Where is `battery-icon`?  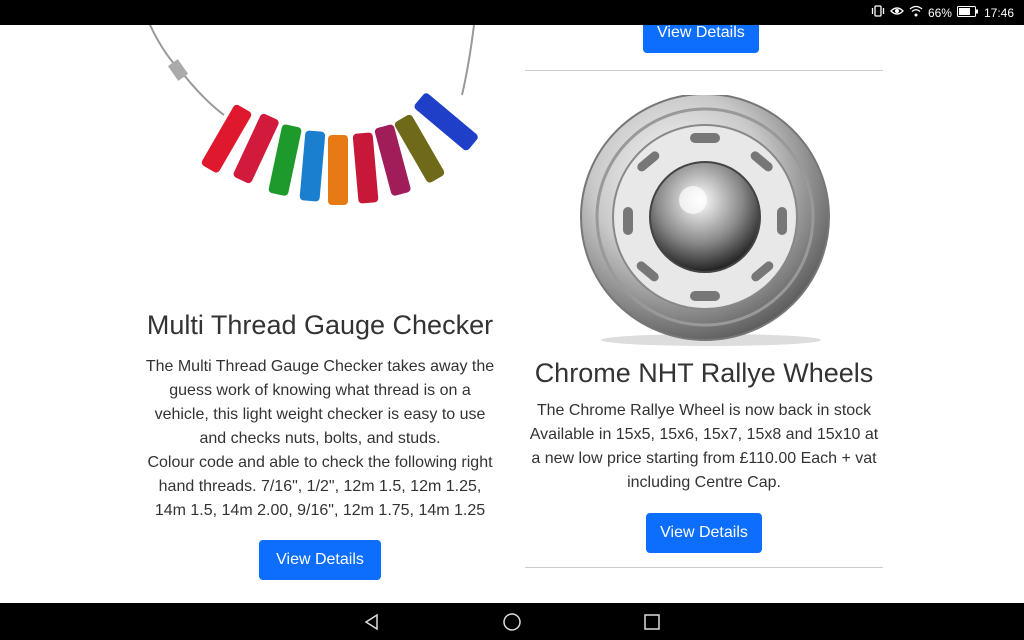 battery-icon is located at coordinates (967, 12).